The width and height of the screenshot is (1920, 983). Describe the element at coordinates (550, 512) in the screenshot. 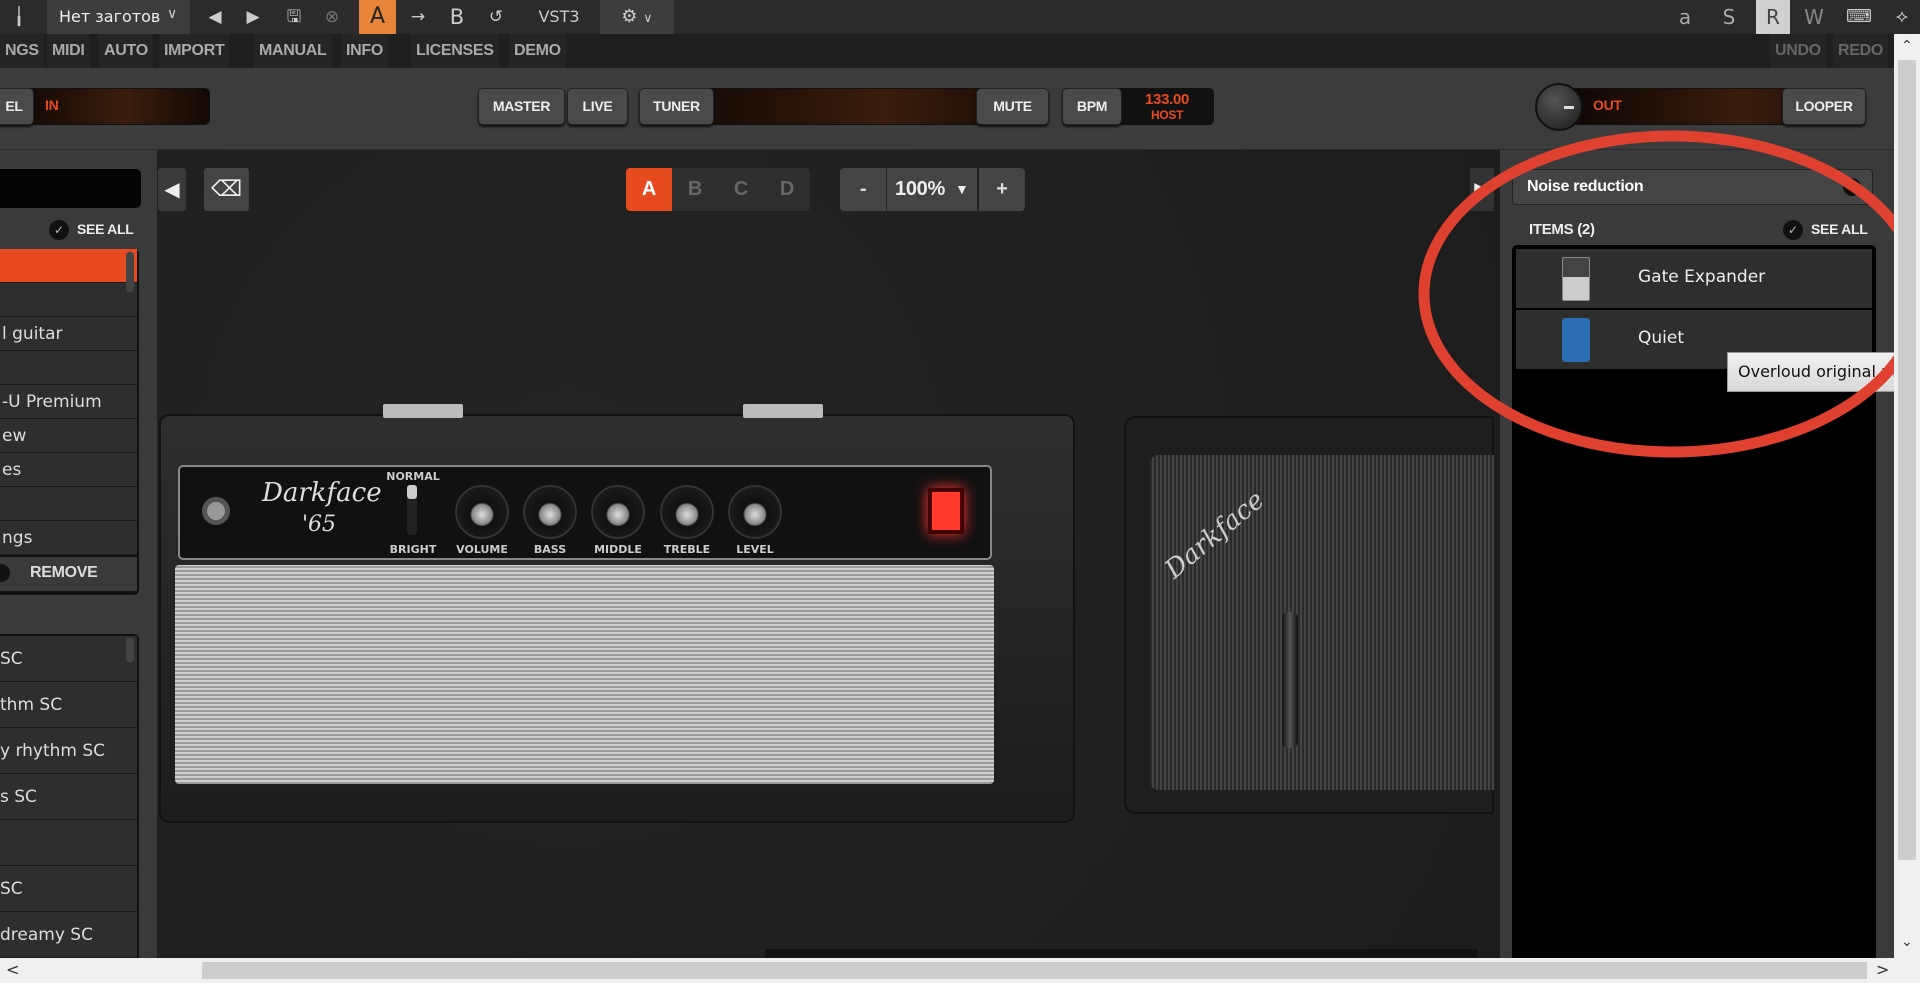

I see `bass-knob` at that location.